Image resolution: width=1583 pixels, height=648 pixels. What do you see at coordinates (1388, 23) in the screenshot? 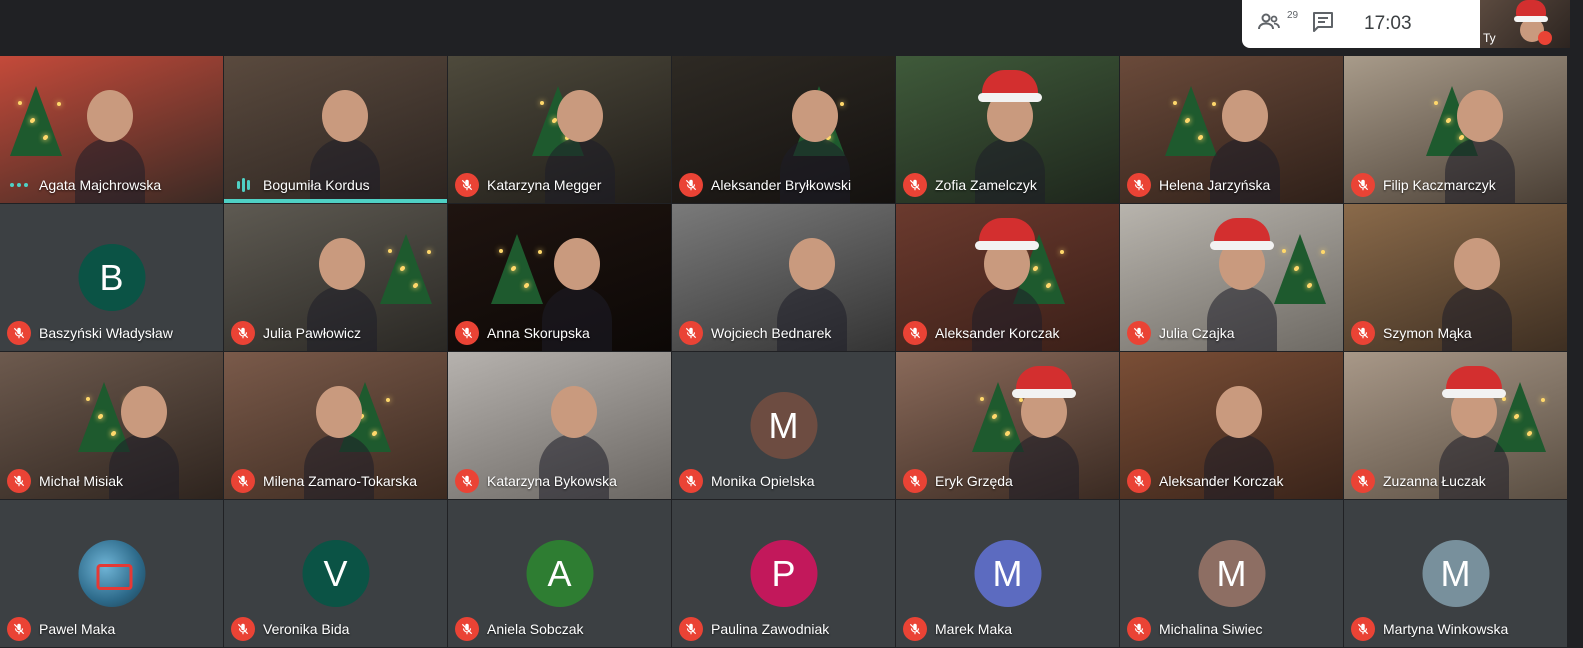
I see `meeting-clock: 17:03` at bounding box center [1388, 23].